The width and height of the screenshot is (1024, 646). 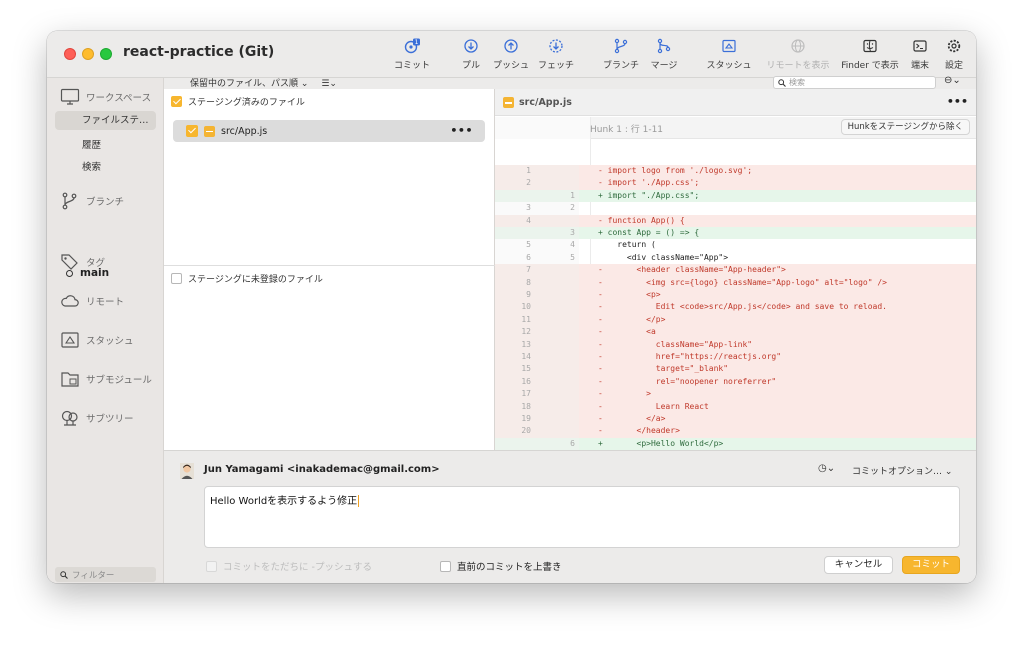 What do you see at coordinates (515, 394) in the screenshot?
I see `old-line-number: 17` at bounding box center [515, 394].